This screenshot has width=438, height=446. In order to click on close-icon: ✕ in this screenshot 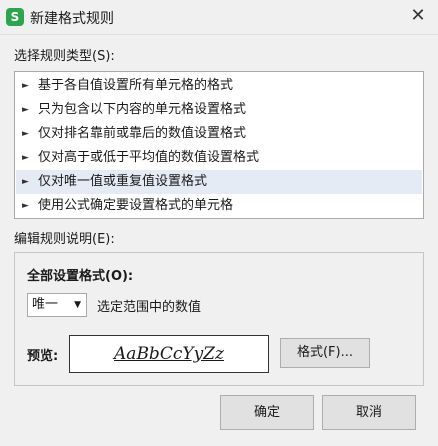, I will do `click(418, 15)`.